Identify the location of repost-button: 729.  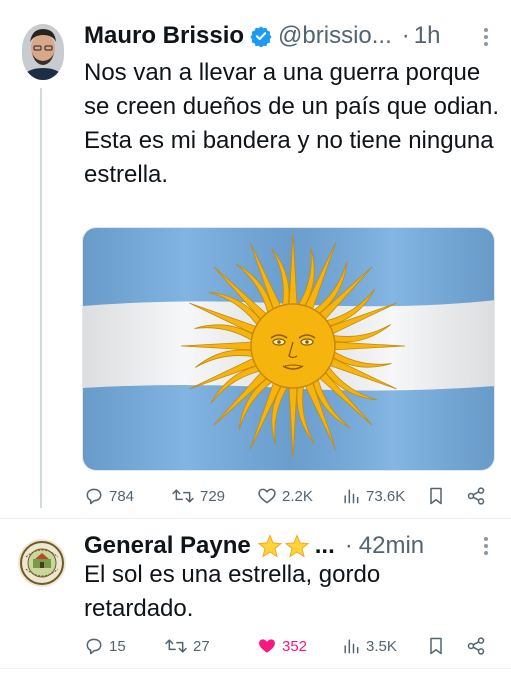
(198, 496).